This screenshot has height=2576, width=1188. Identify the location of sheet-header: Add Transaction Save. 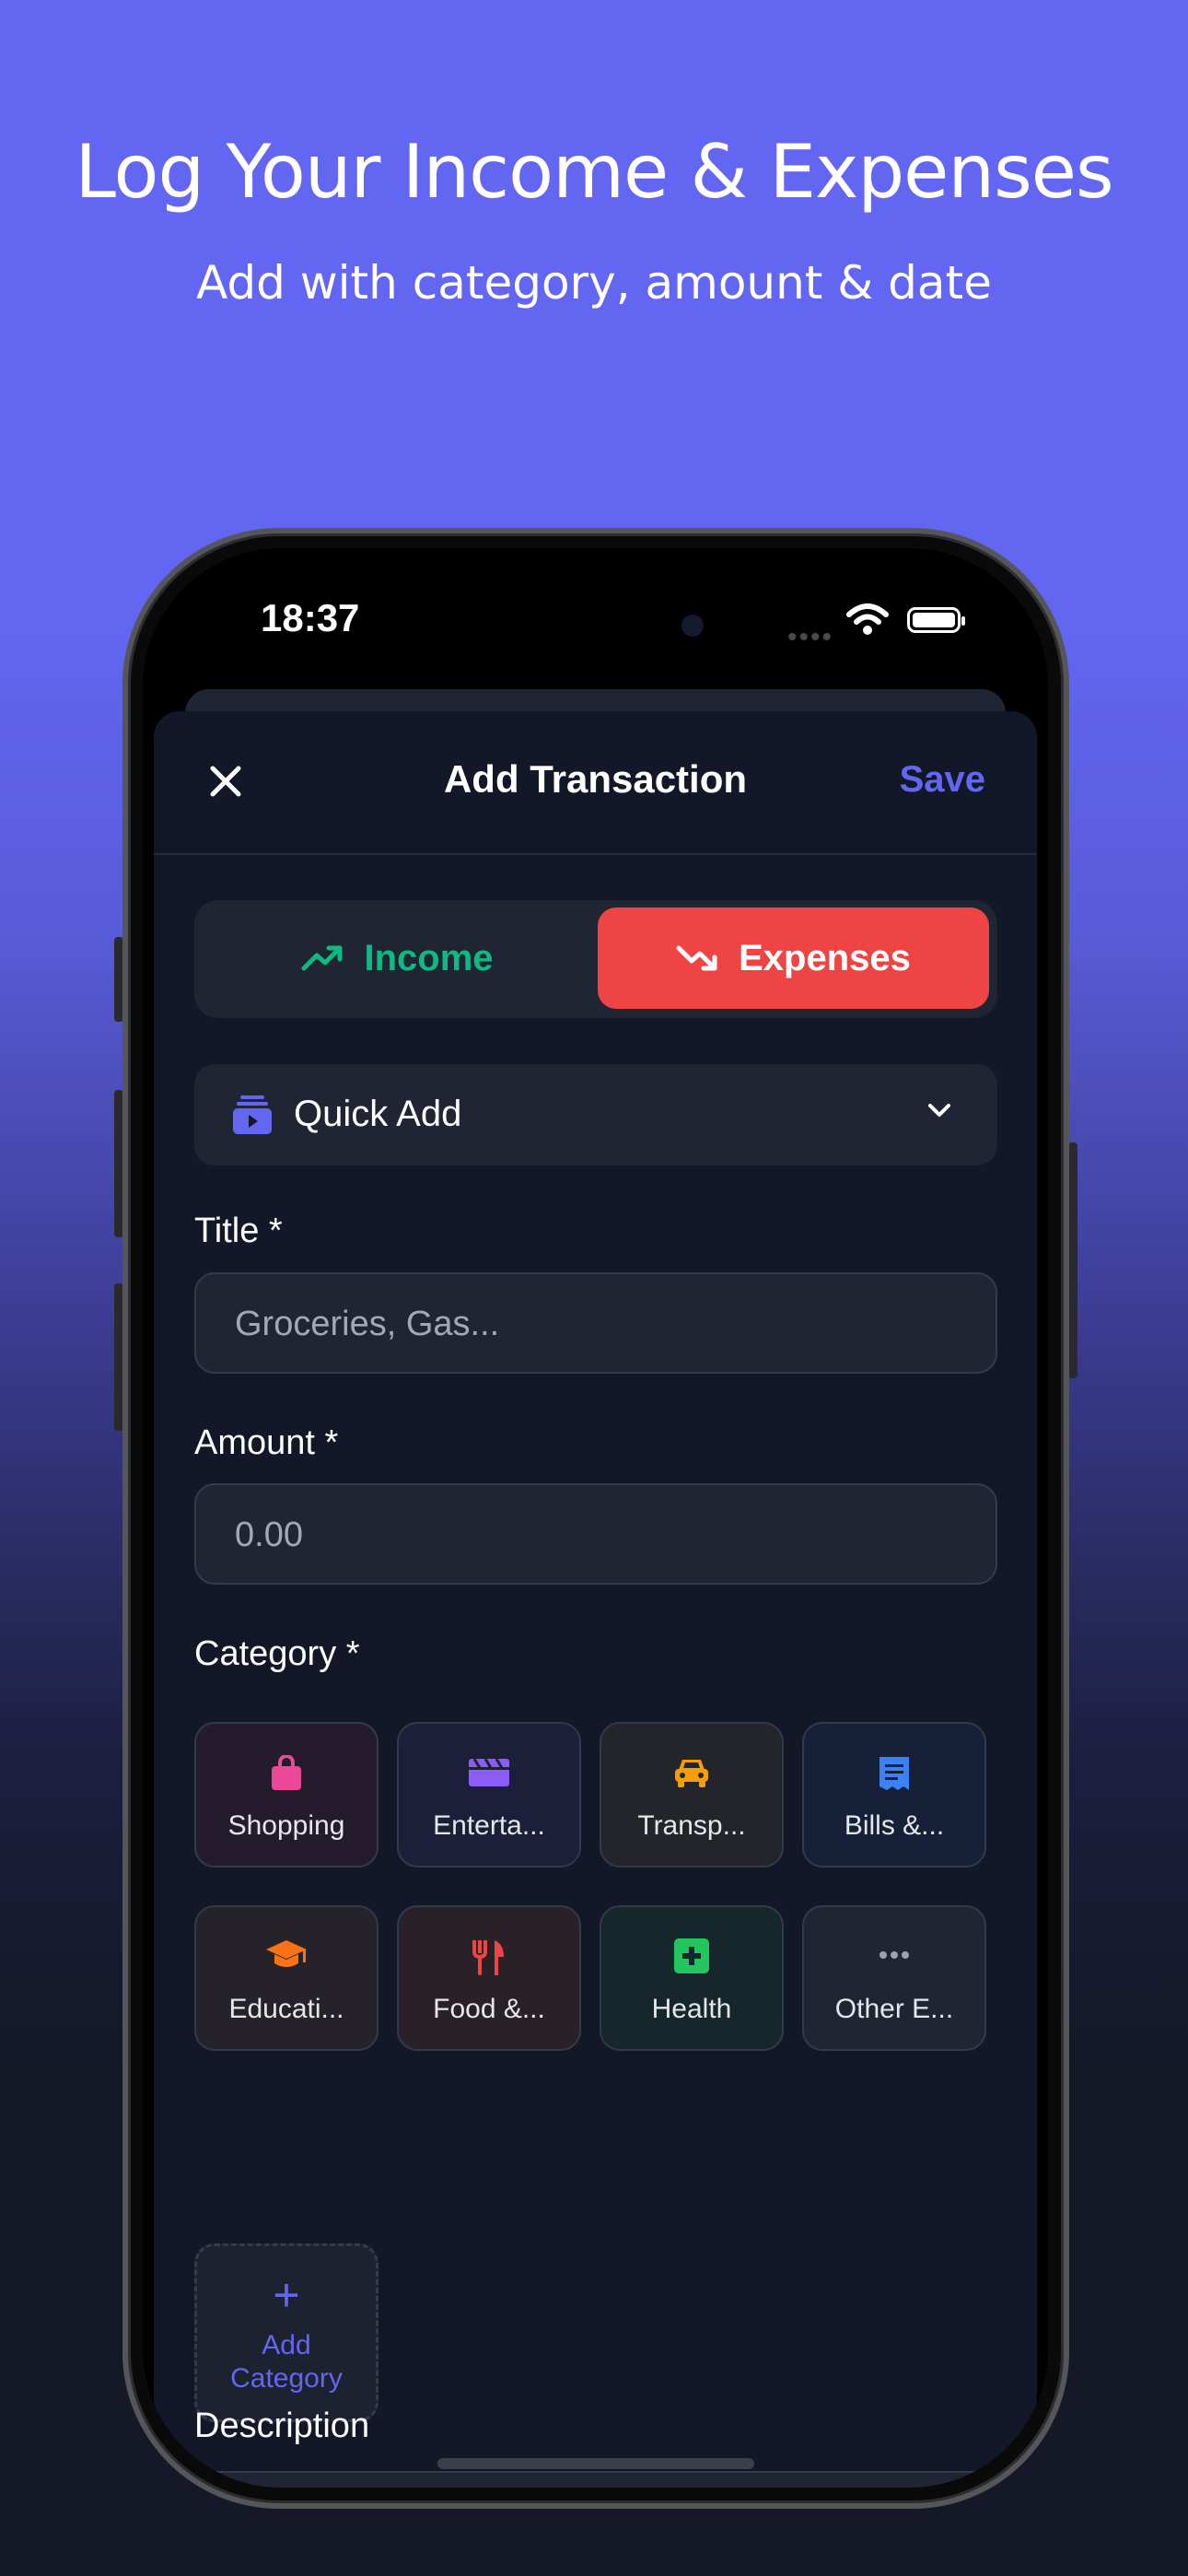
(595, 783).